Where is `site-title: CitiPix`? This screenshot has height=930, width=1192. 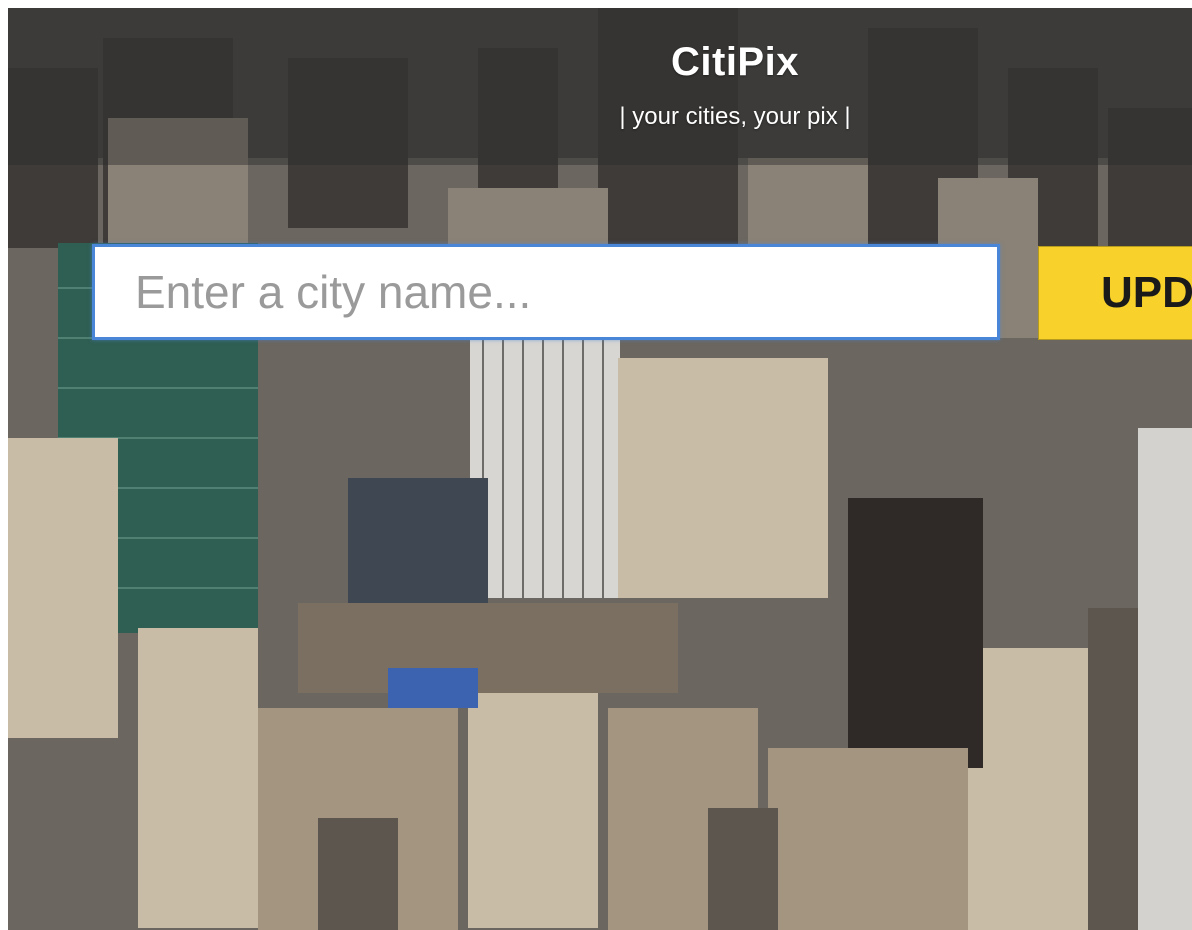 site-title: CitiPix is located at coordinates (735, 62).